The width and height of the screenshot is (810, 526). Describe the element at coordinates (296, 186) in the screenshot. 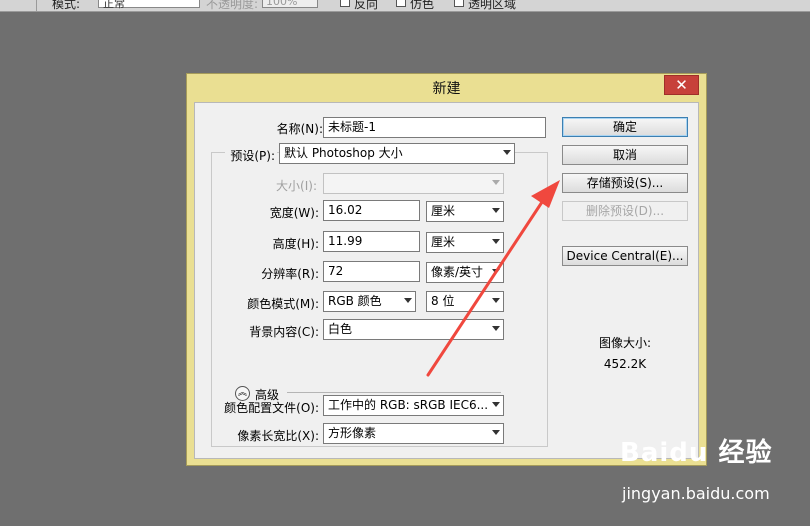

I see `size-label: 大小(I):` at that location.